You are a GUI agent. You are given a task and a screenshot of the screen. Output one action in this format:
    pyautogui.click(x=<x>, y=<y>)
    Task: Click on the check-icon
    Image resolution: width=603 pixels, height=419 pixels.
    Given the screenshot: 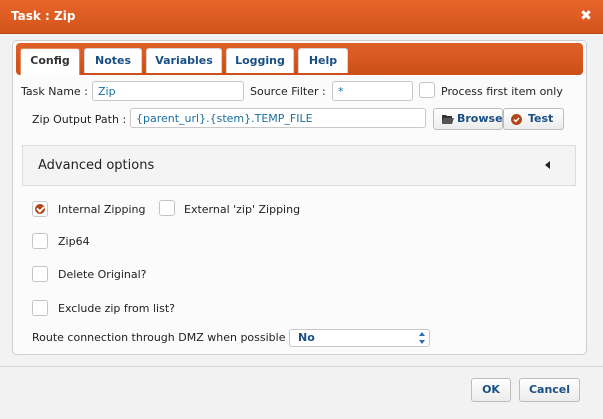 What is the action you would take?
    pyautogui.click(x=40, y=209)
    